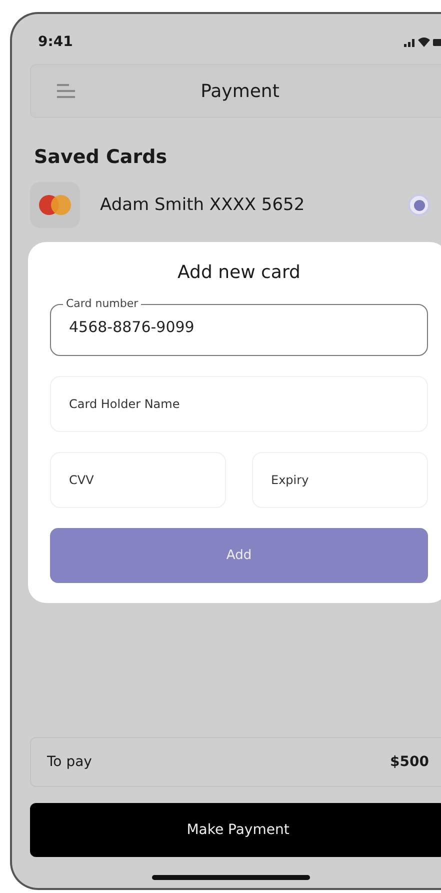 This screenshot has width=441, height=893. What do you see at coordinates (419, 205) in the screenshot?
I see `radio-button` at bounding box center [419, 205].